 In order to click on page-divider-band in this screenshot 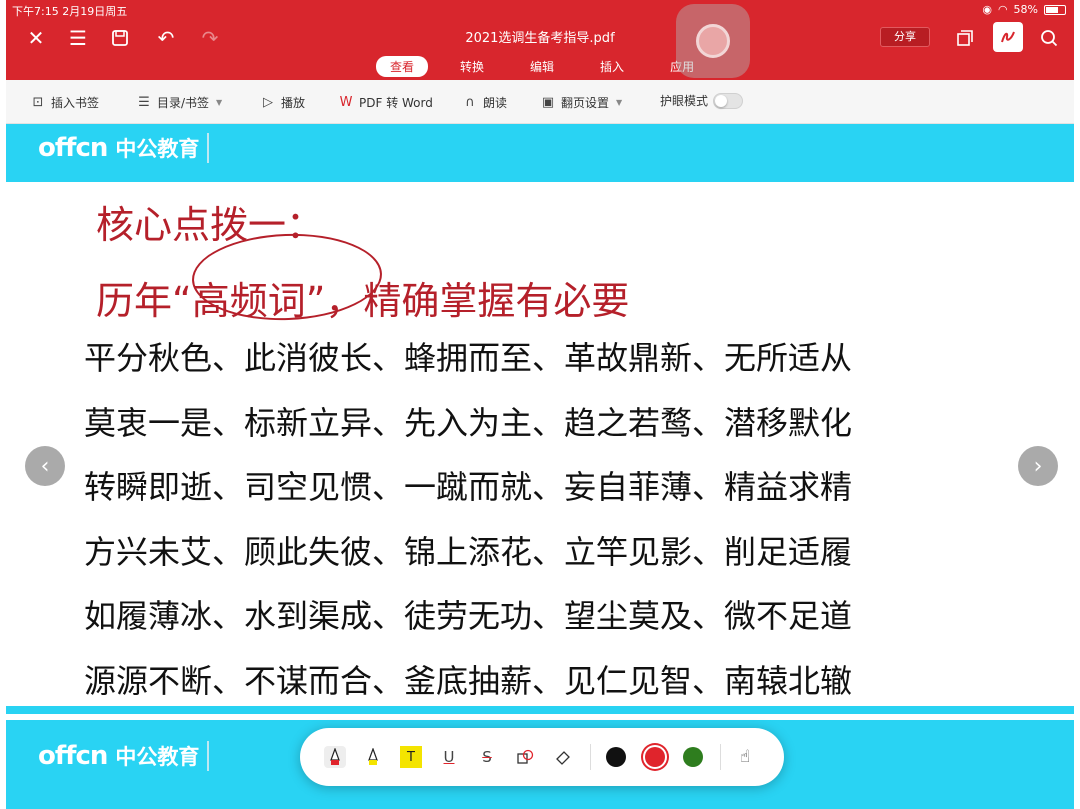, I will do `click(540, 710)`.